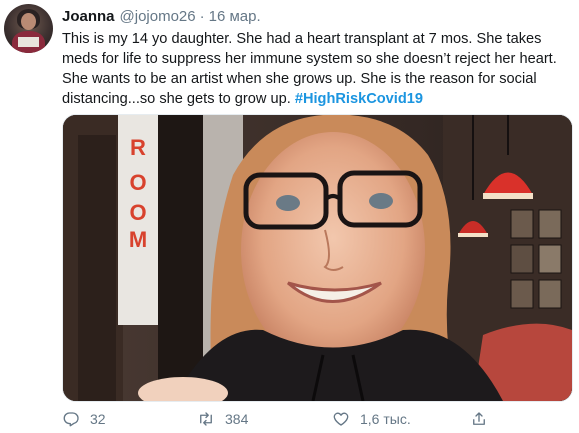 This screenshot has height=433, width=579. I want to click on share-button, so click(484, 419).